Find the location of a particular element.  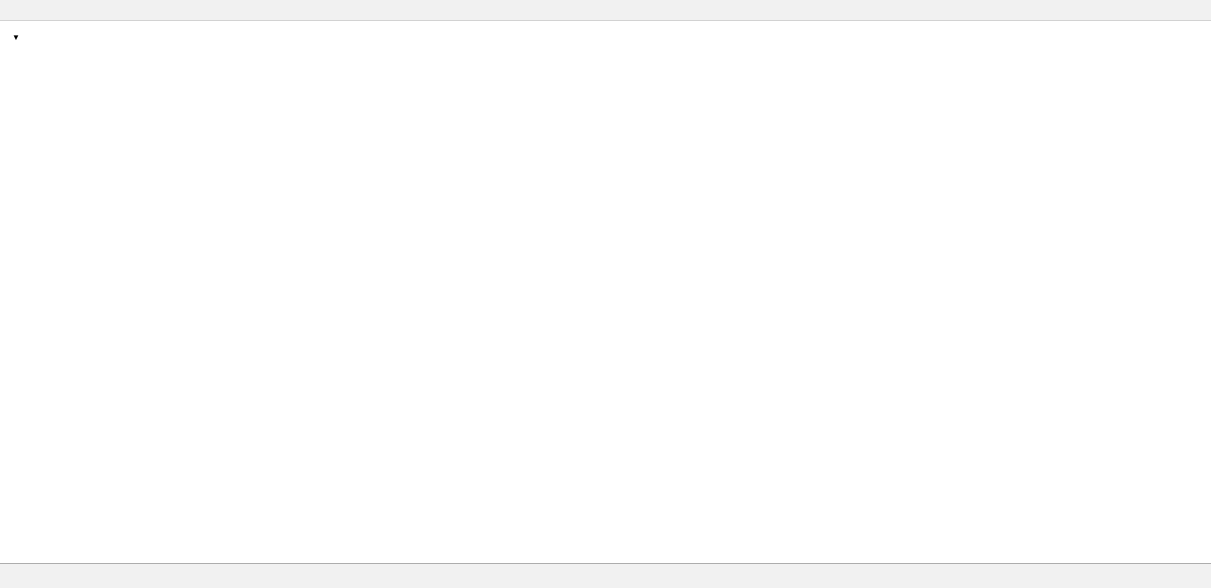

chart-title-collapse-icon: ▼ is located at coordinates (16, 37).